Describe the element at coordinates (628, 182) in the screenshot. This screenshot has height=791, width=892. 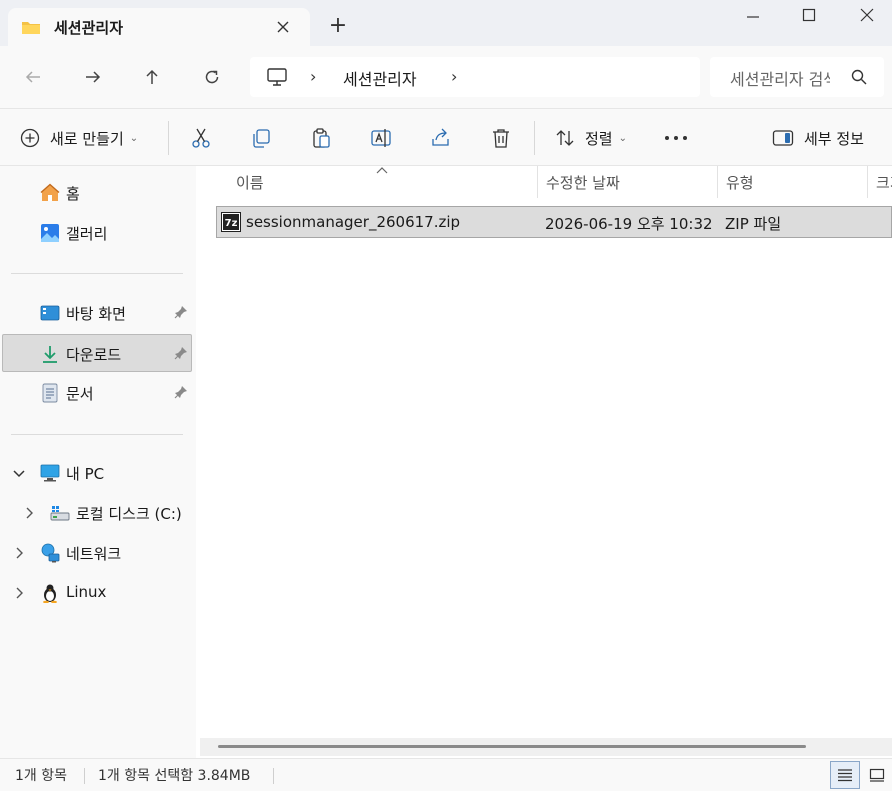
I see `column-header-modified: 수정한 날짜` at that location.